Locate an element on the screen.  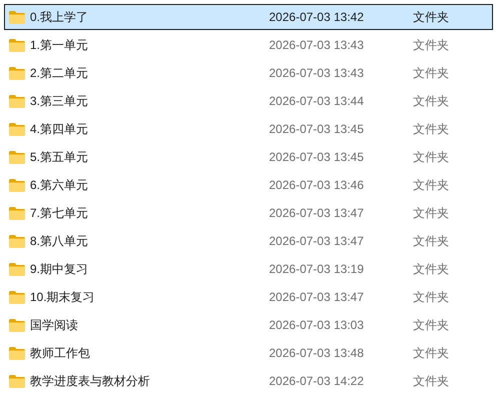
modified-date: 2026-07-03 13:46 is located at coordinates (317, 185).